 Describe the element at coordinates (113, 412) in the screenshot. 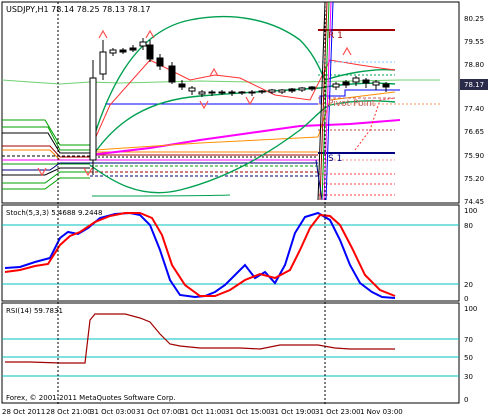

I see `time-tick: 31 Oct 03:00` at that location.